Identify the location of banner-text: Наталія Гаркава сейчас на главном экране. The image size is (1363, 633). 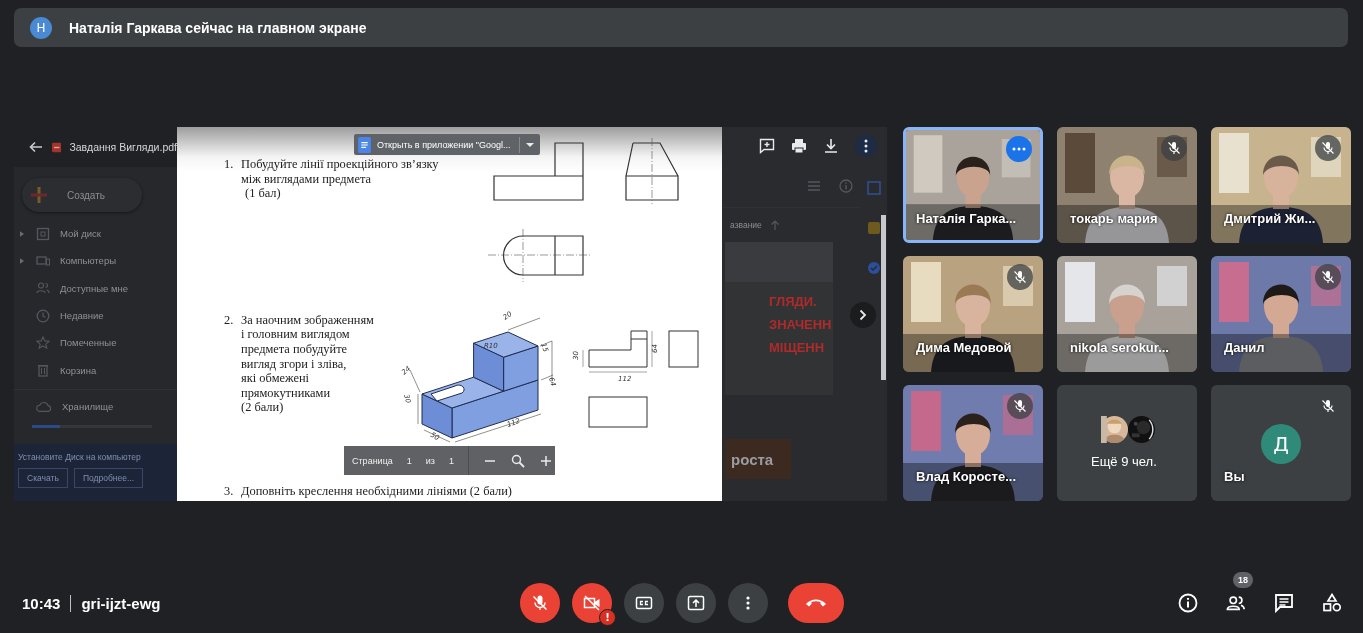
(218, 27).